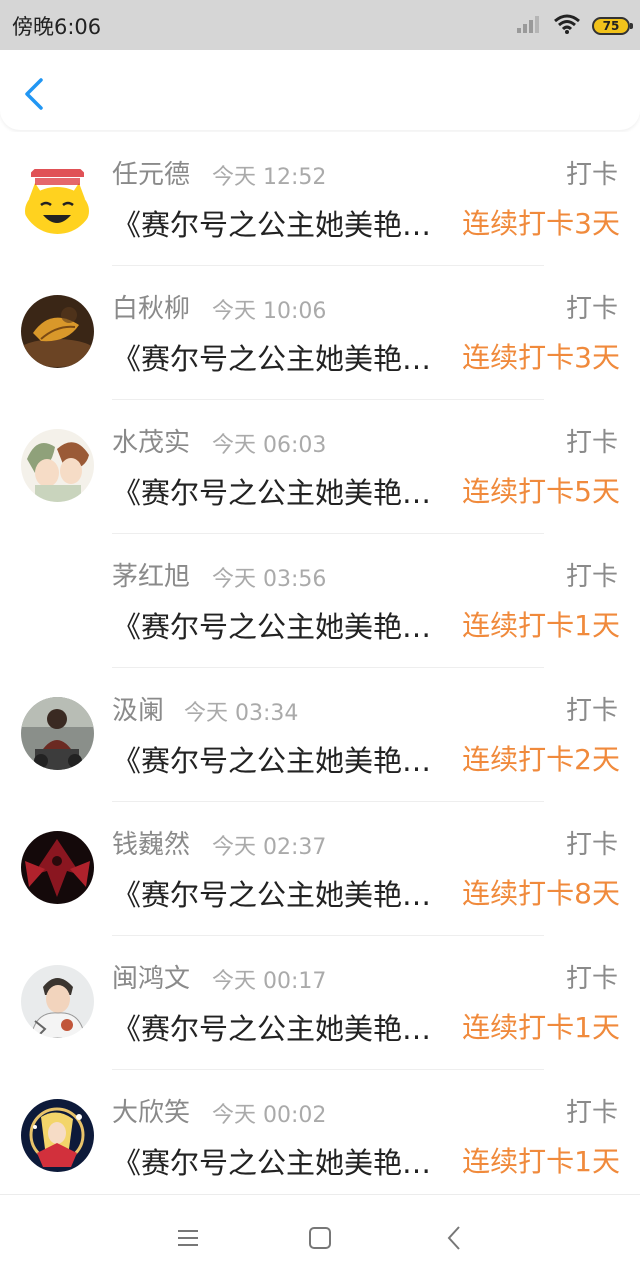 Image resolution: width=640 pixels, height=1281 pixels. Describe the element at coordinates (612, 26) in the screenshot. I see `battery-icon: 75` at that location.